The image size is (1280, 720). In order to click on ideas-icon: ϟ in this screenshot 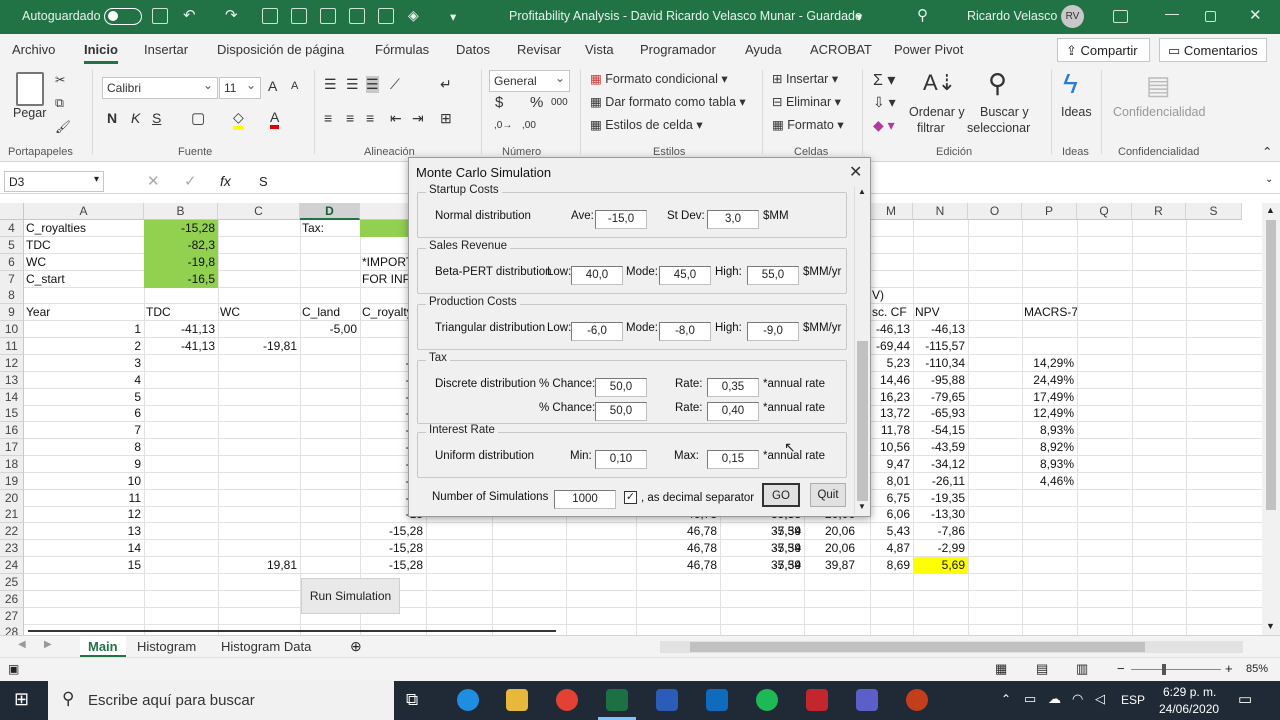, I will do `click(1070, 84)`.